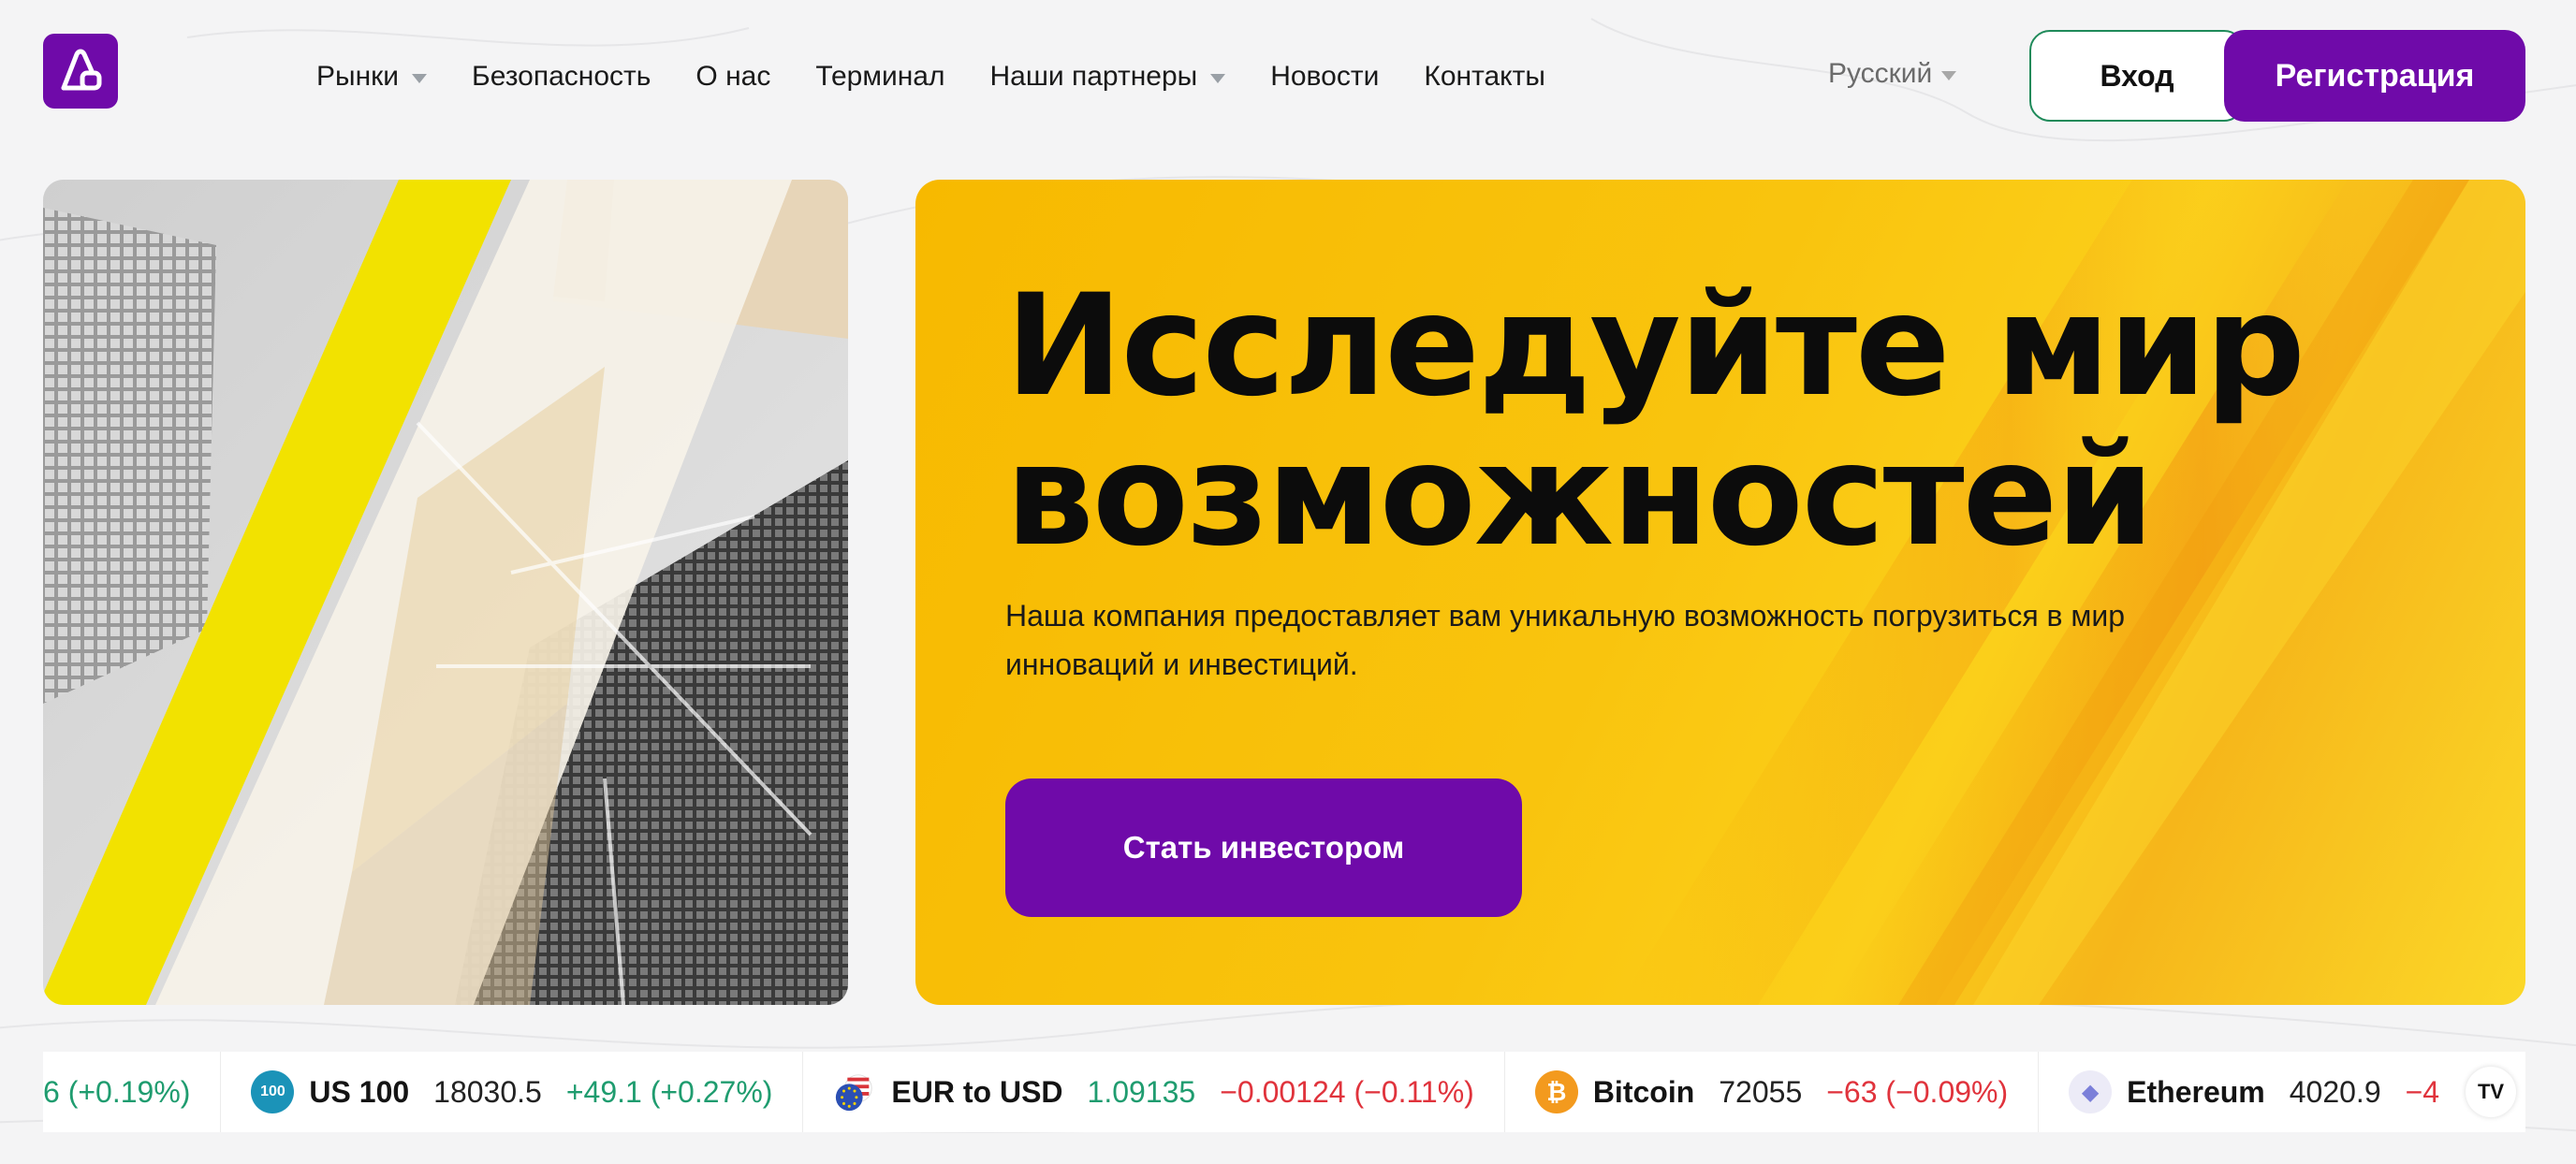  What do you see at coordinates (1579, 496) in the screenshot?
I see `hero-title-line: возможностей` at bounding box center [1579, 496].